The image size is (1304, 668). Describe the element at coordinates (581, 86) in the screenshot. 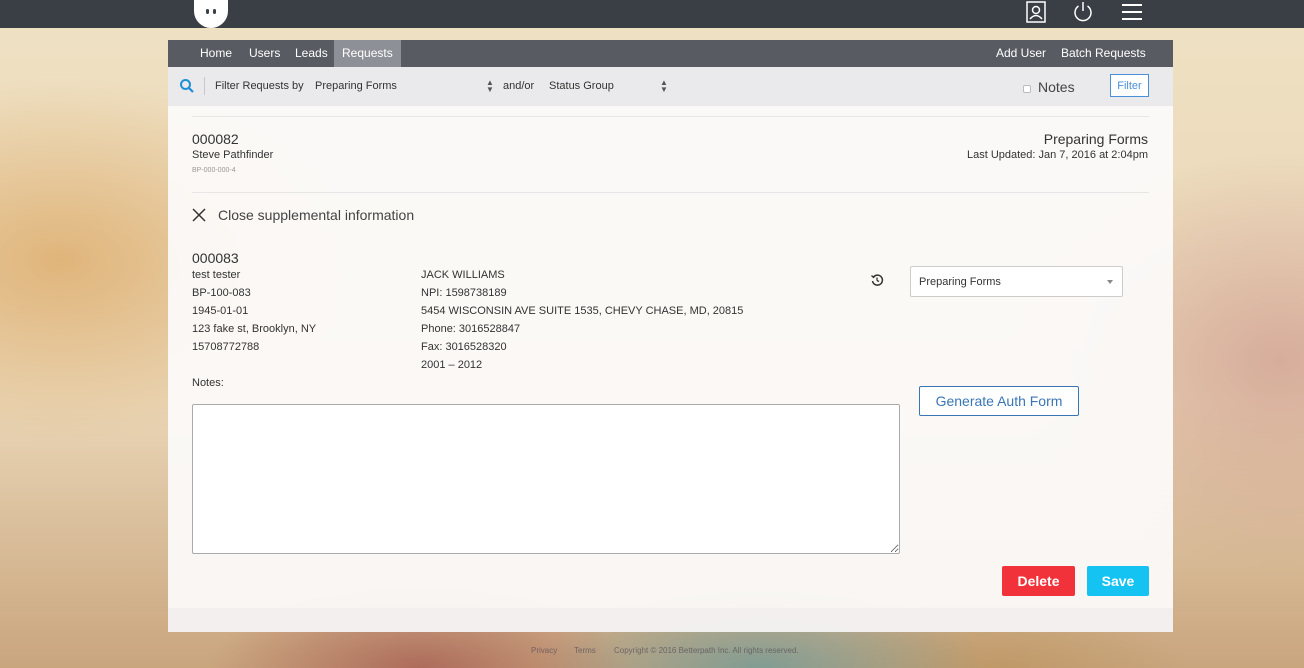

I see `status-group-select: Status Group` at that location.